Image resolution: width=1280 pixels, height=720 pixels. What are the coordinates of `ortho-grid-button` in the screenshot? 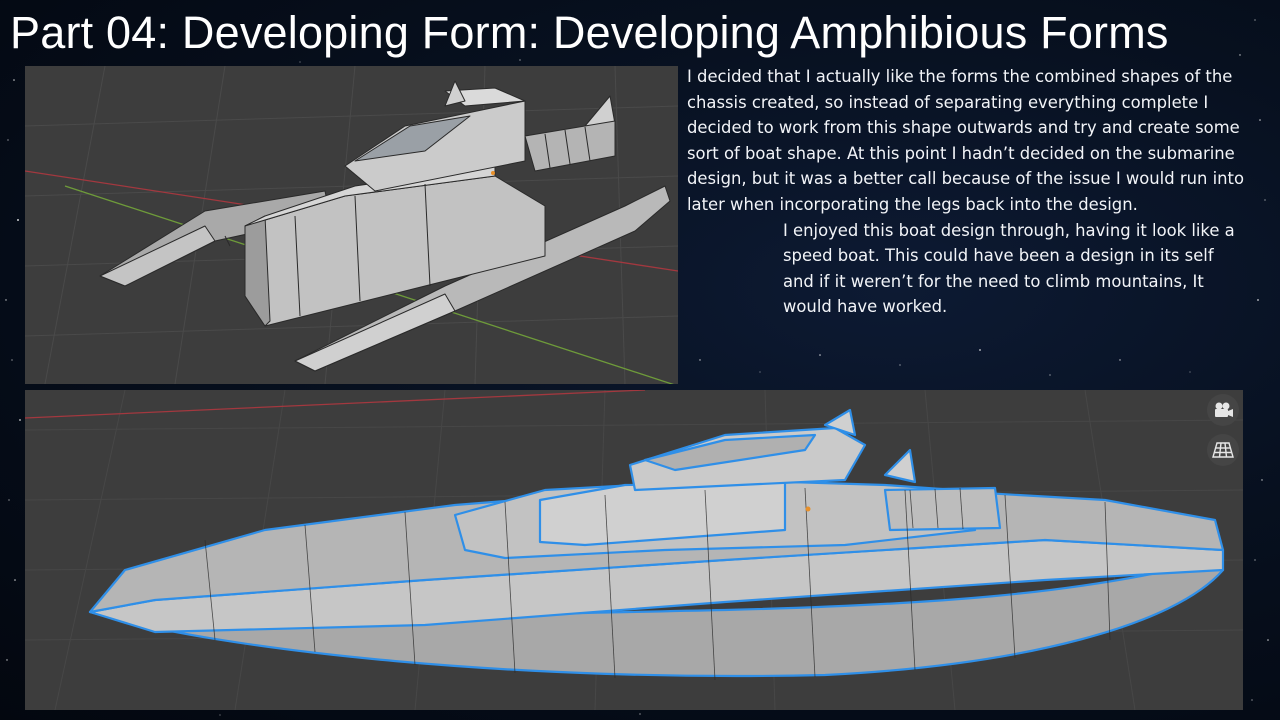 It's located at (1223, 450).